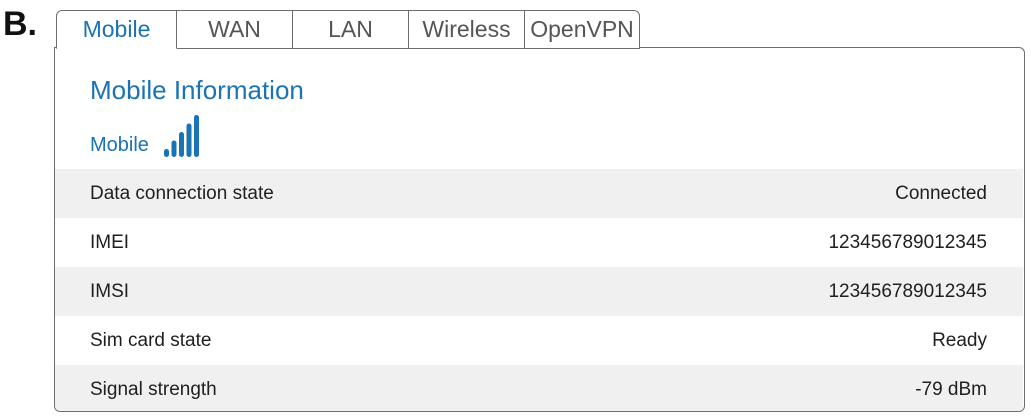  I want to click on tab-openvpn: OpenVPN, so click(582, 29).